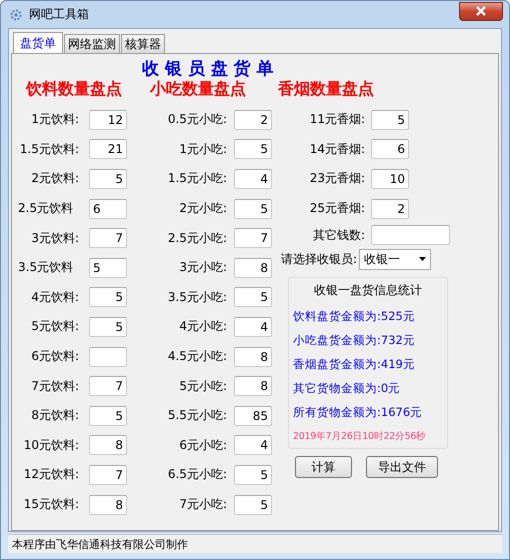 This screenshot has width=510, height=560. Describe the element at coordinates (54, 357) in the screenshot. I see `field-label: 6元饮料:` at that location.